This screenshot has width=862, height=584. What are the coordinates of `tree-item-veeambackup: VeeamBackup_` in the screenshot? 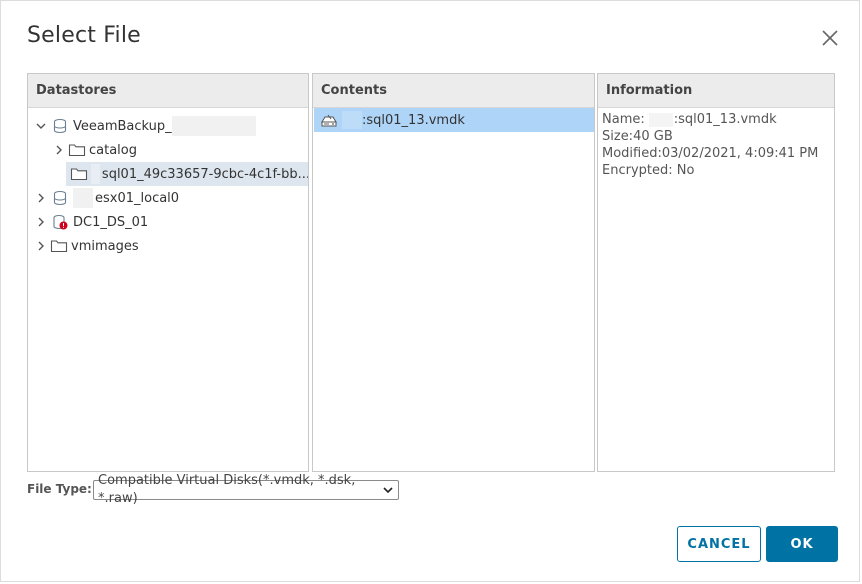 It's located at (145, 126).